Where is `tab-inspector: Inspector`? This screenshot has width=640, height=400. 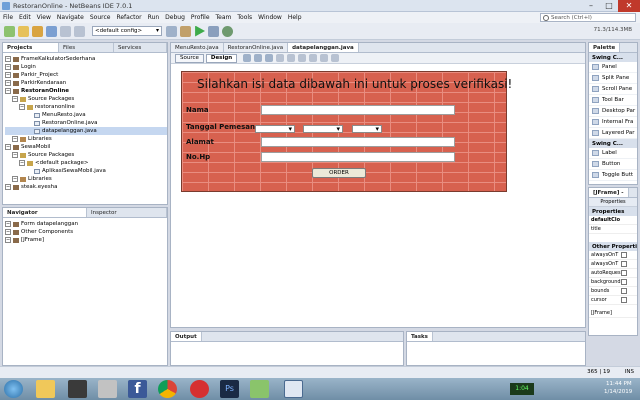 tab-inspector: Inspector is located at coordinates (127, 212).